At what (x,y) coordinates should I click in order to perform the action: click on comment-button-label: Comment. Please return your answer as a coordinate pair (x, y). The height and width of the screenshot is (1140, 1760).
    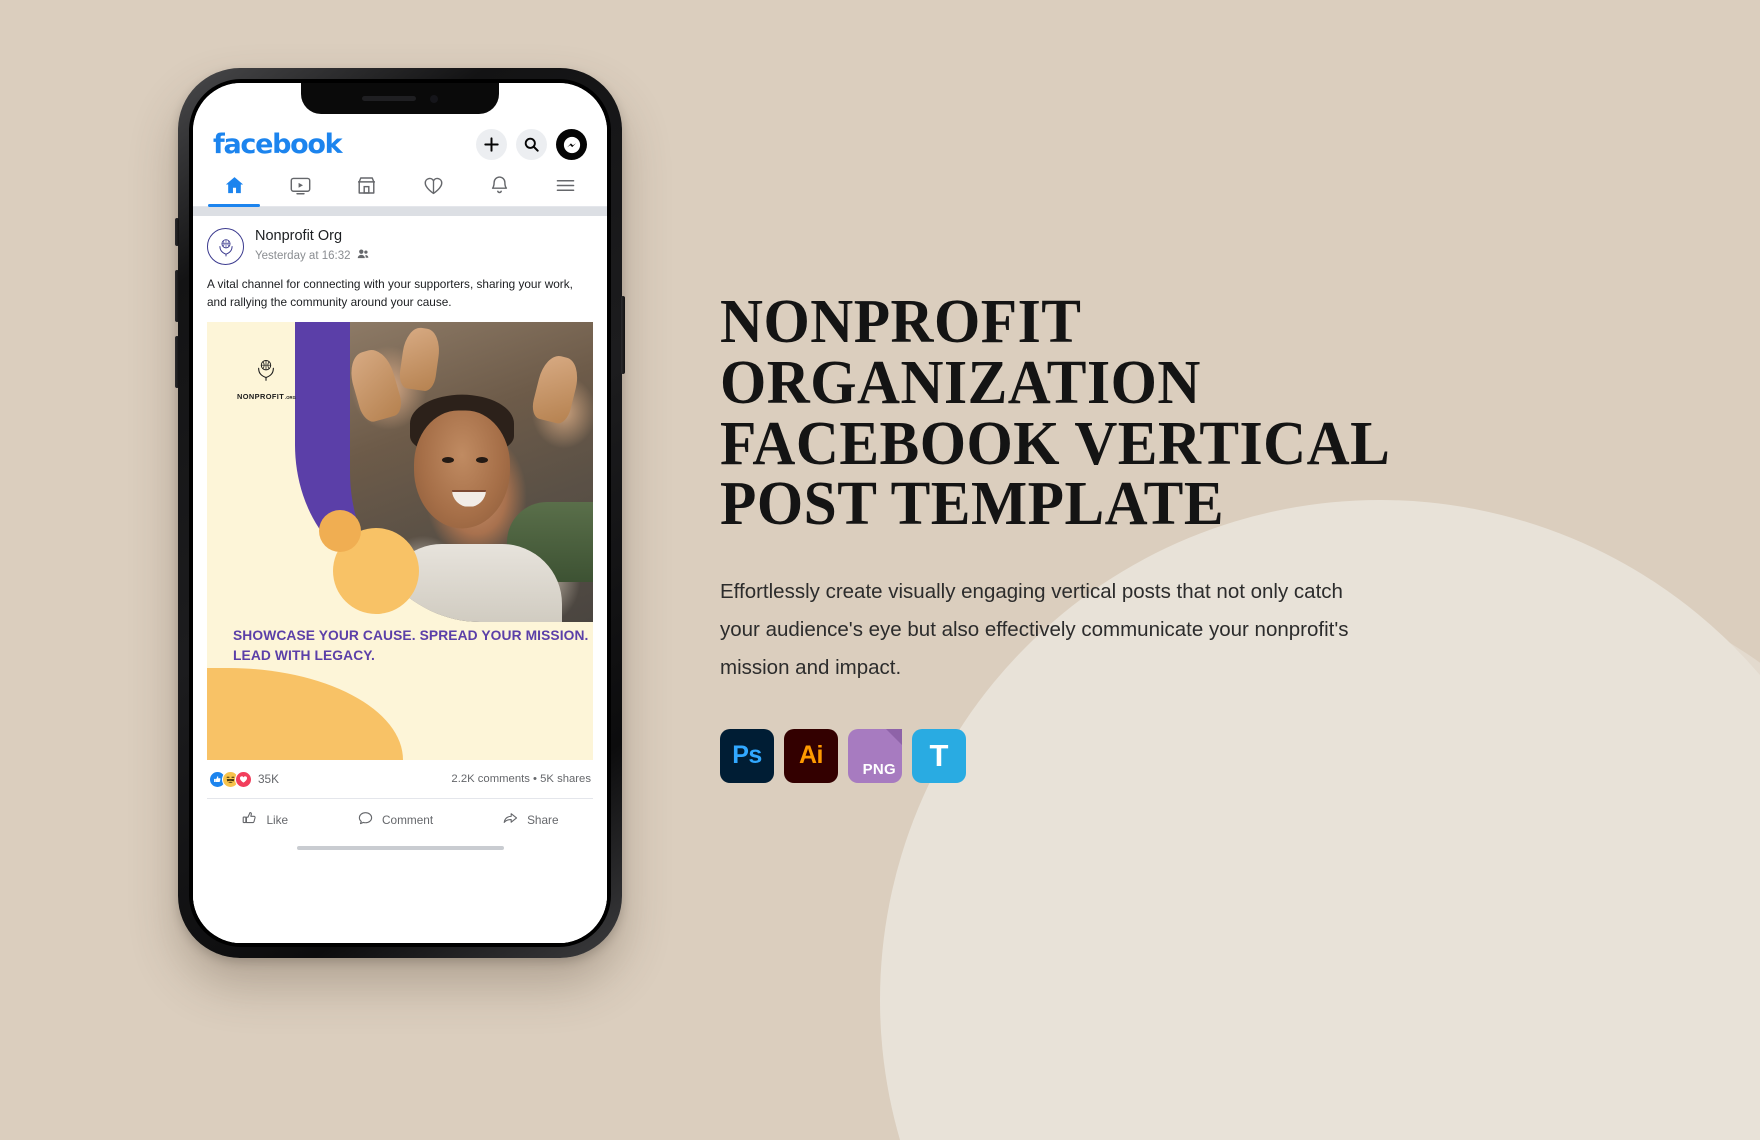
    Looking at the image, I should click on (408, 819).